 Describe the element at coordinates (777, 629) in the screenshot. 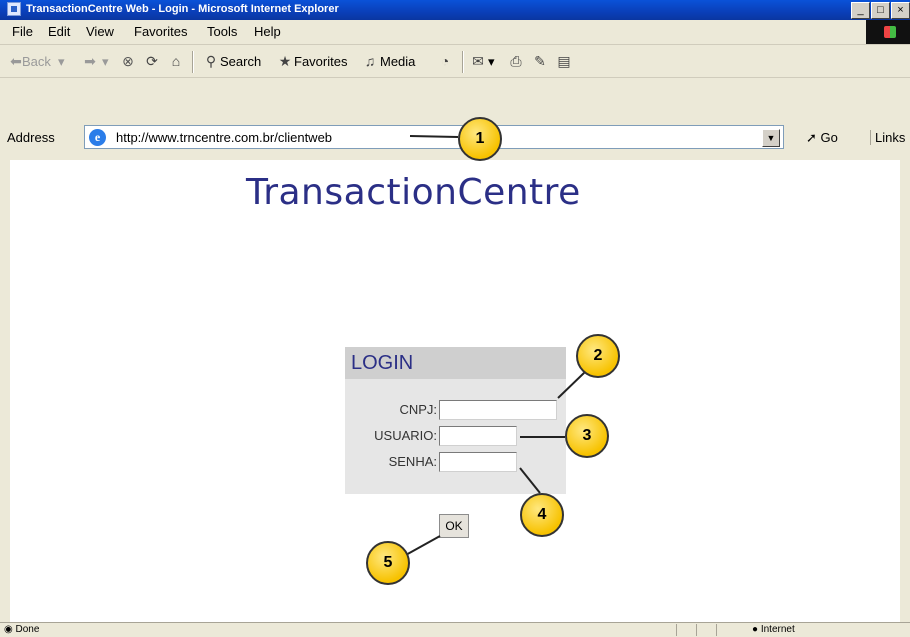

I see `status-zone-label: Internet` at that location.